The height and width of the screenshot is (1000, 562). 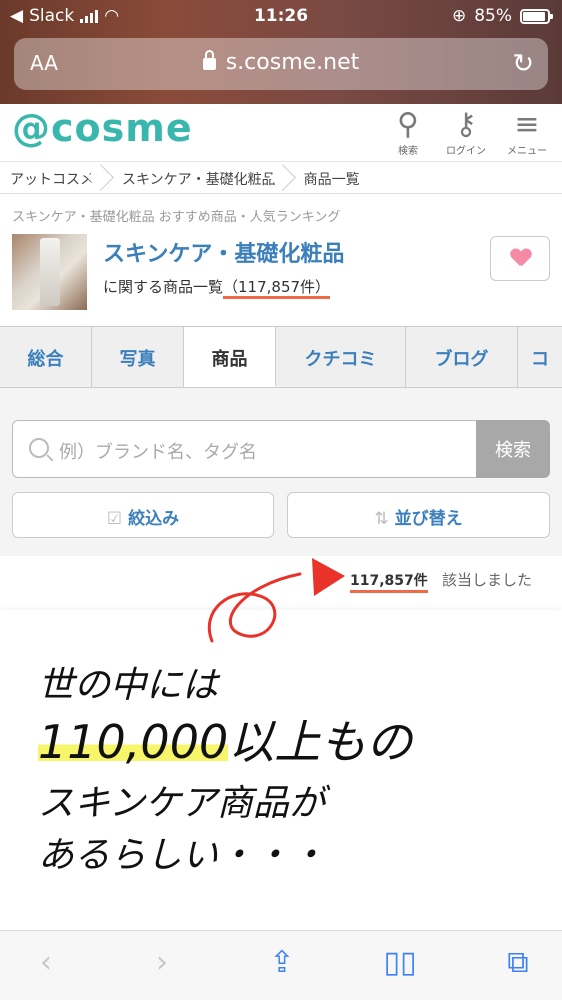 What do you see at coordinates (320, 742) in the screenshot?
I see `annotation-line-2-rest: 以上もの` at bounding box center [320, 742].